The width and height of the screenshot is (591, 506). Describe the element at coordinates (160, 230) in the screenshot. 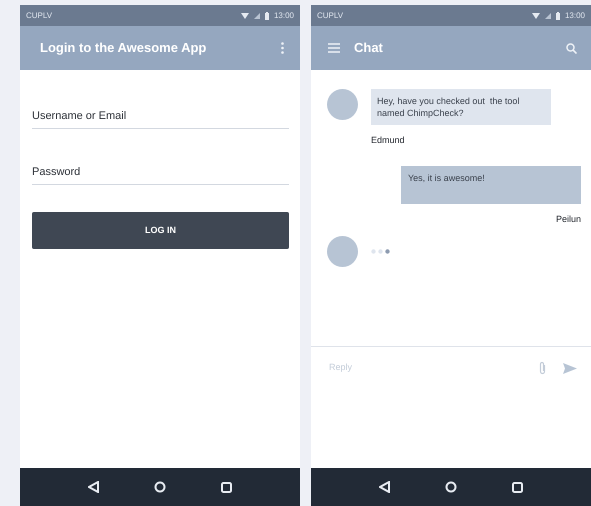

I see `login-button: LOG IN` at that location.